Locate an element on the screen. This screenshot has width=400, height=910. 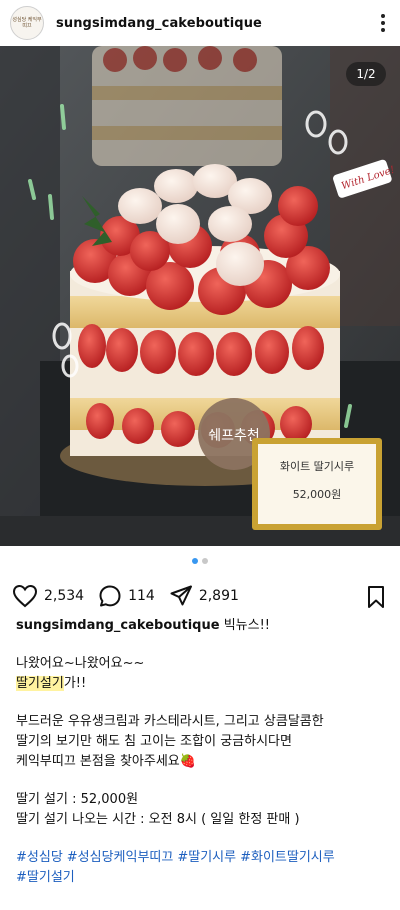
hashtag-link: #딸기시루 is located at coordinates (206, 857).